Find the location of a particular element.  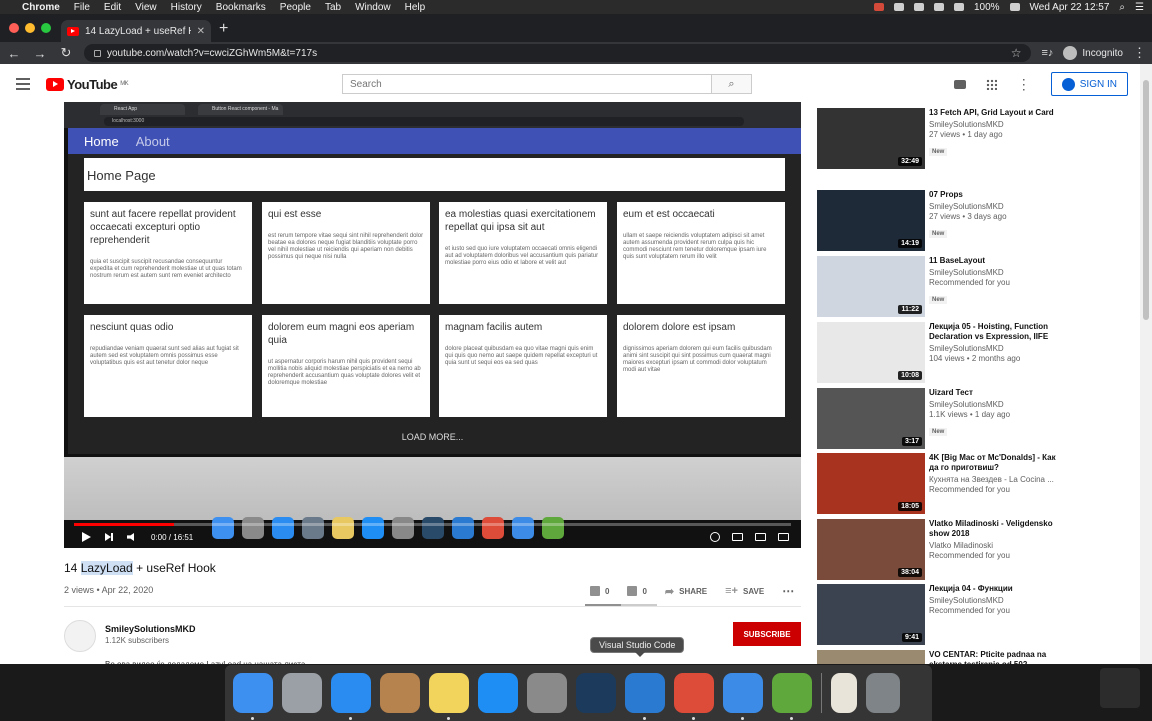

subscribe-button: SUBSCRIBE is located at coordinates (767, 634).